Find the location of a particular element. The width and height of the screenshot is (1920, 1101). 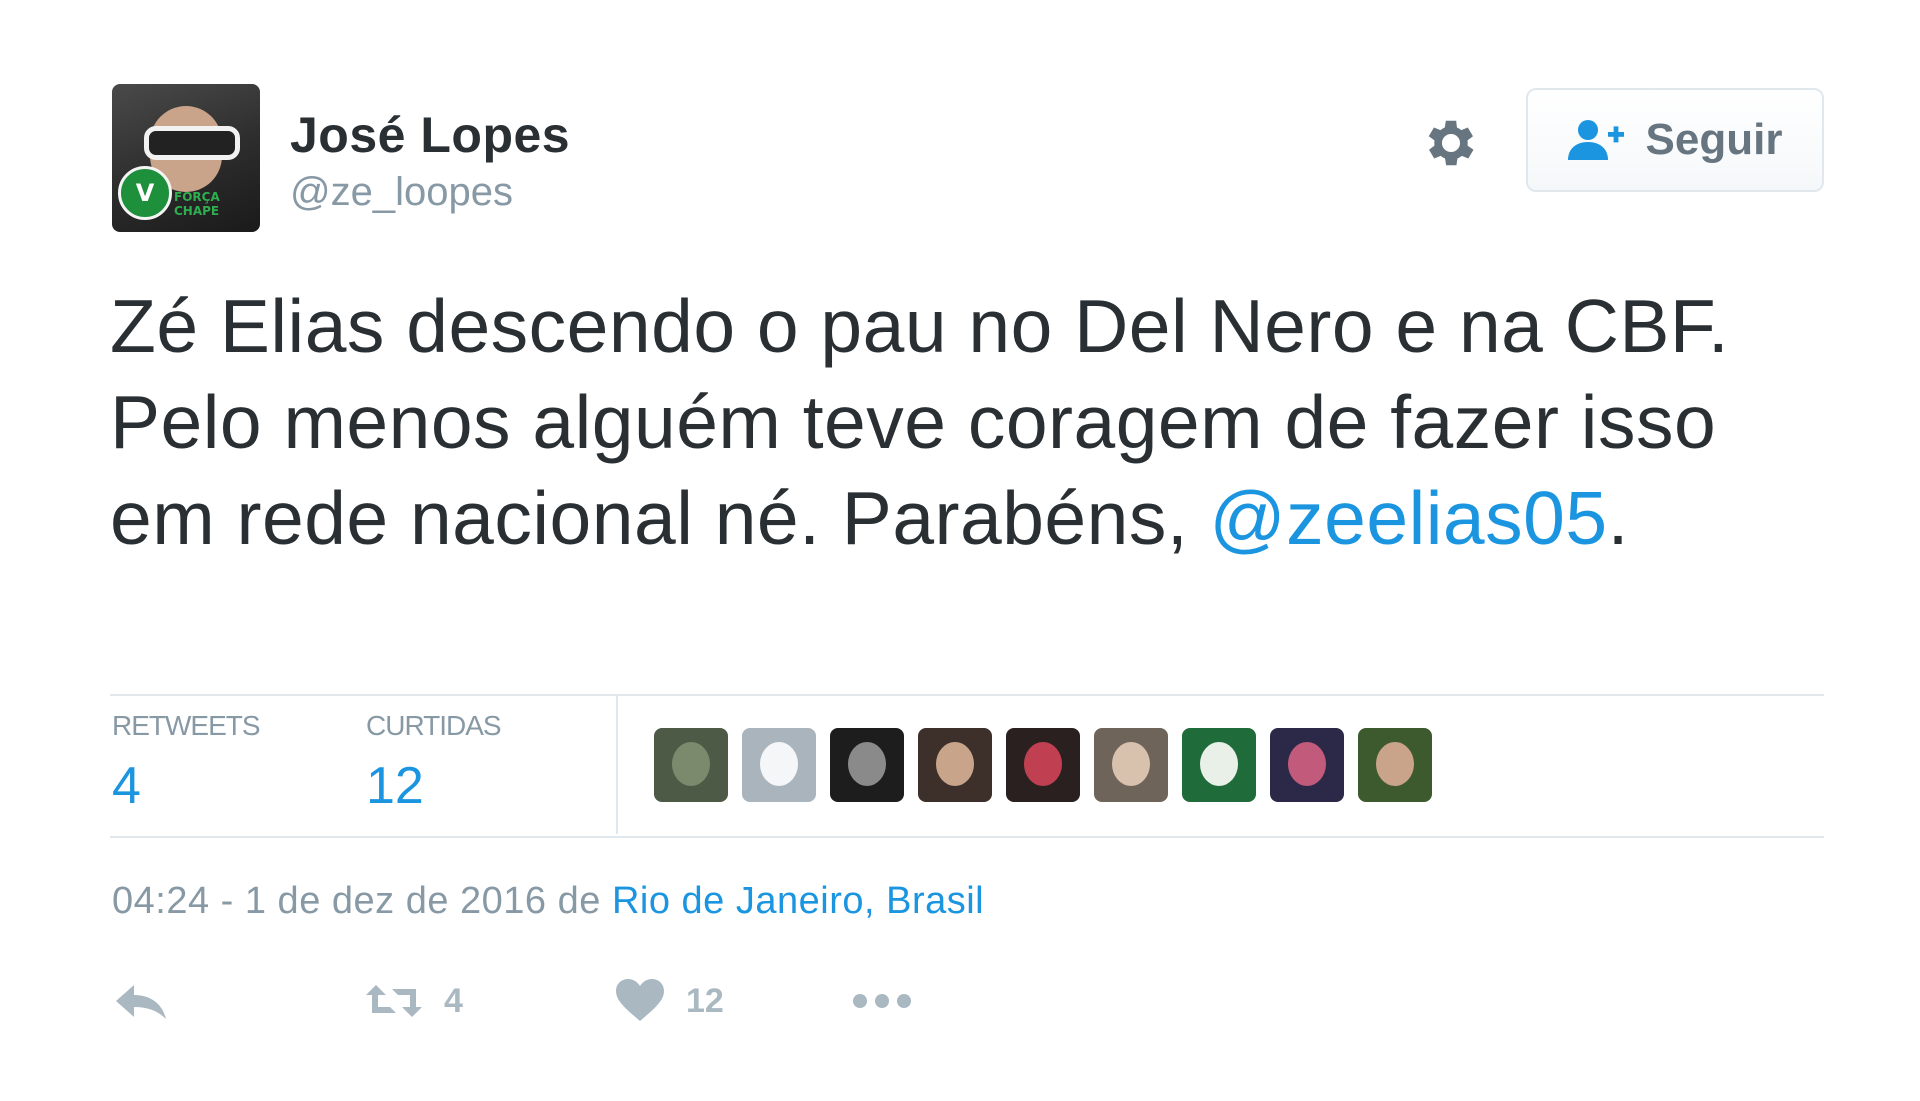

like-count: 12 is located at coordinates (705, 1000).